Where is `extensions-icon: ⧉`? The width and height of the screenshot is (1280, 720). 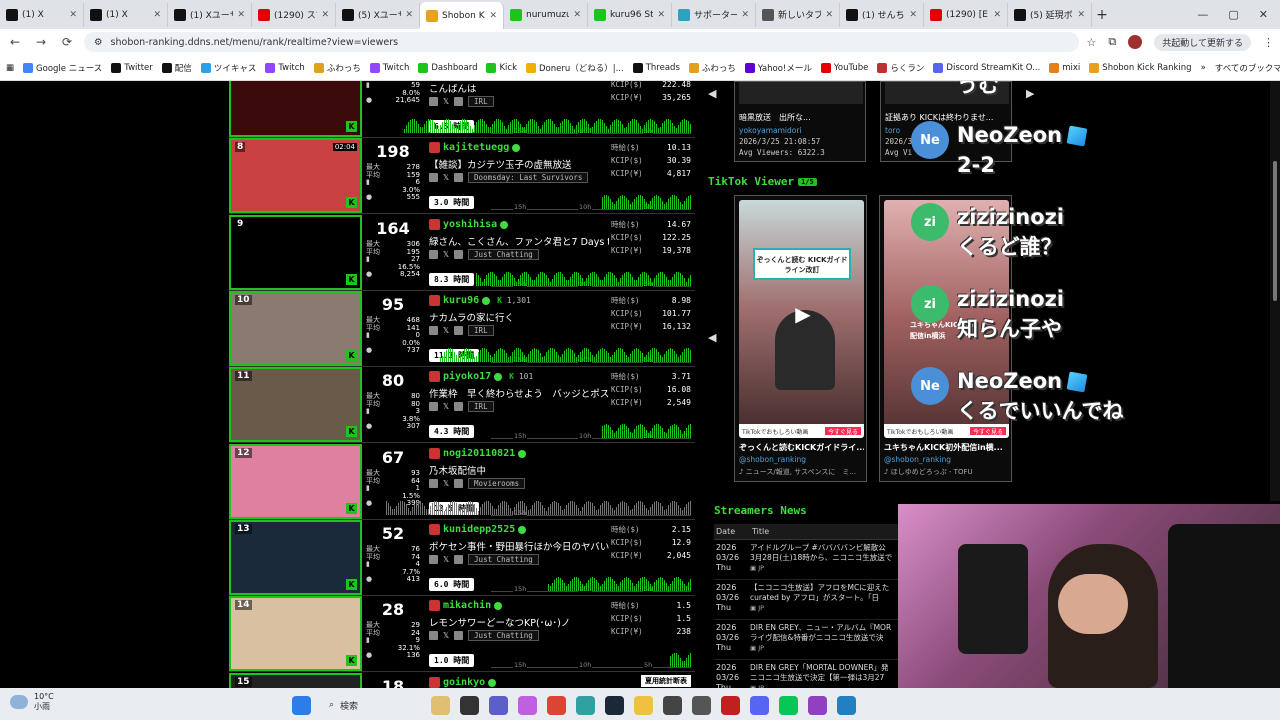 extensions-icon: ⧉ is located at coordinates (1112, 42).